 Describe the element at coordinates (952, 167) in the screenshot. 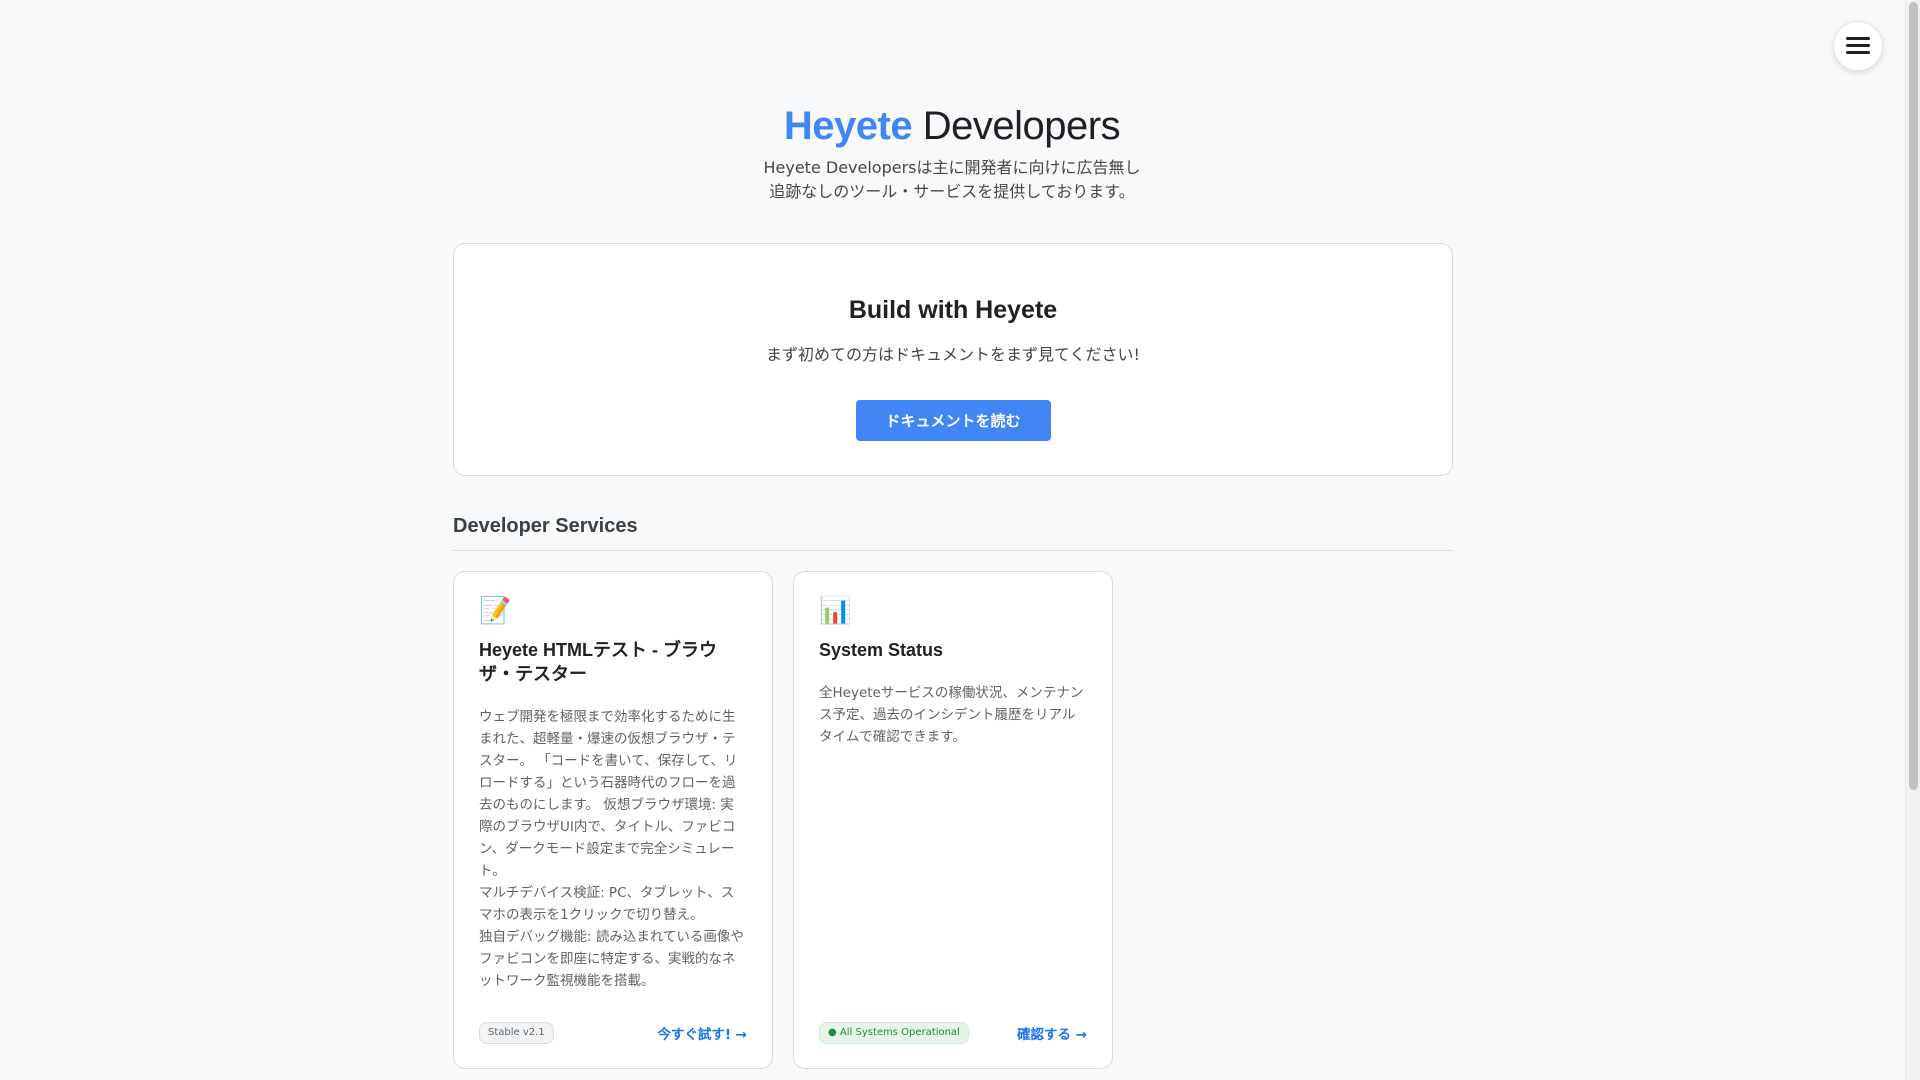

I see `subtitle-line-1: Heyete Developersは主に開発者に向けに広告無し` at that location.